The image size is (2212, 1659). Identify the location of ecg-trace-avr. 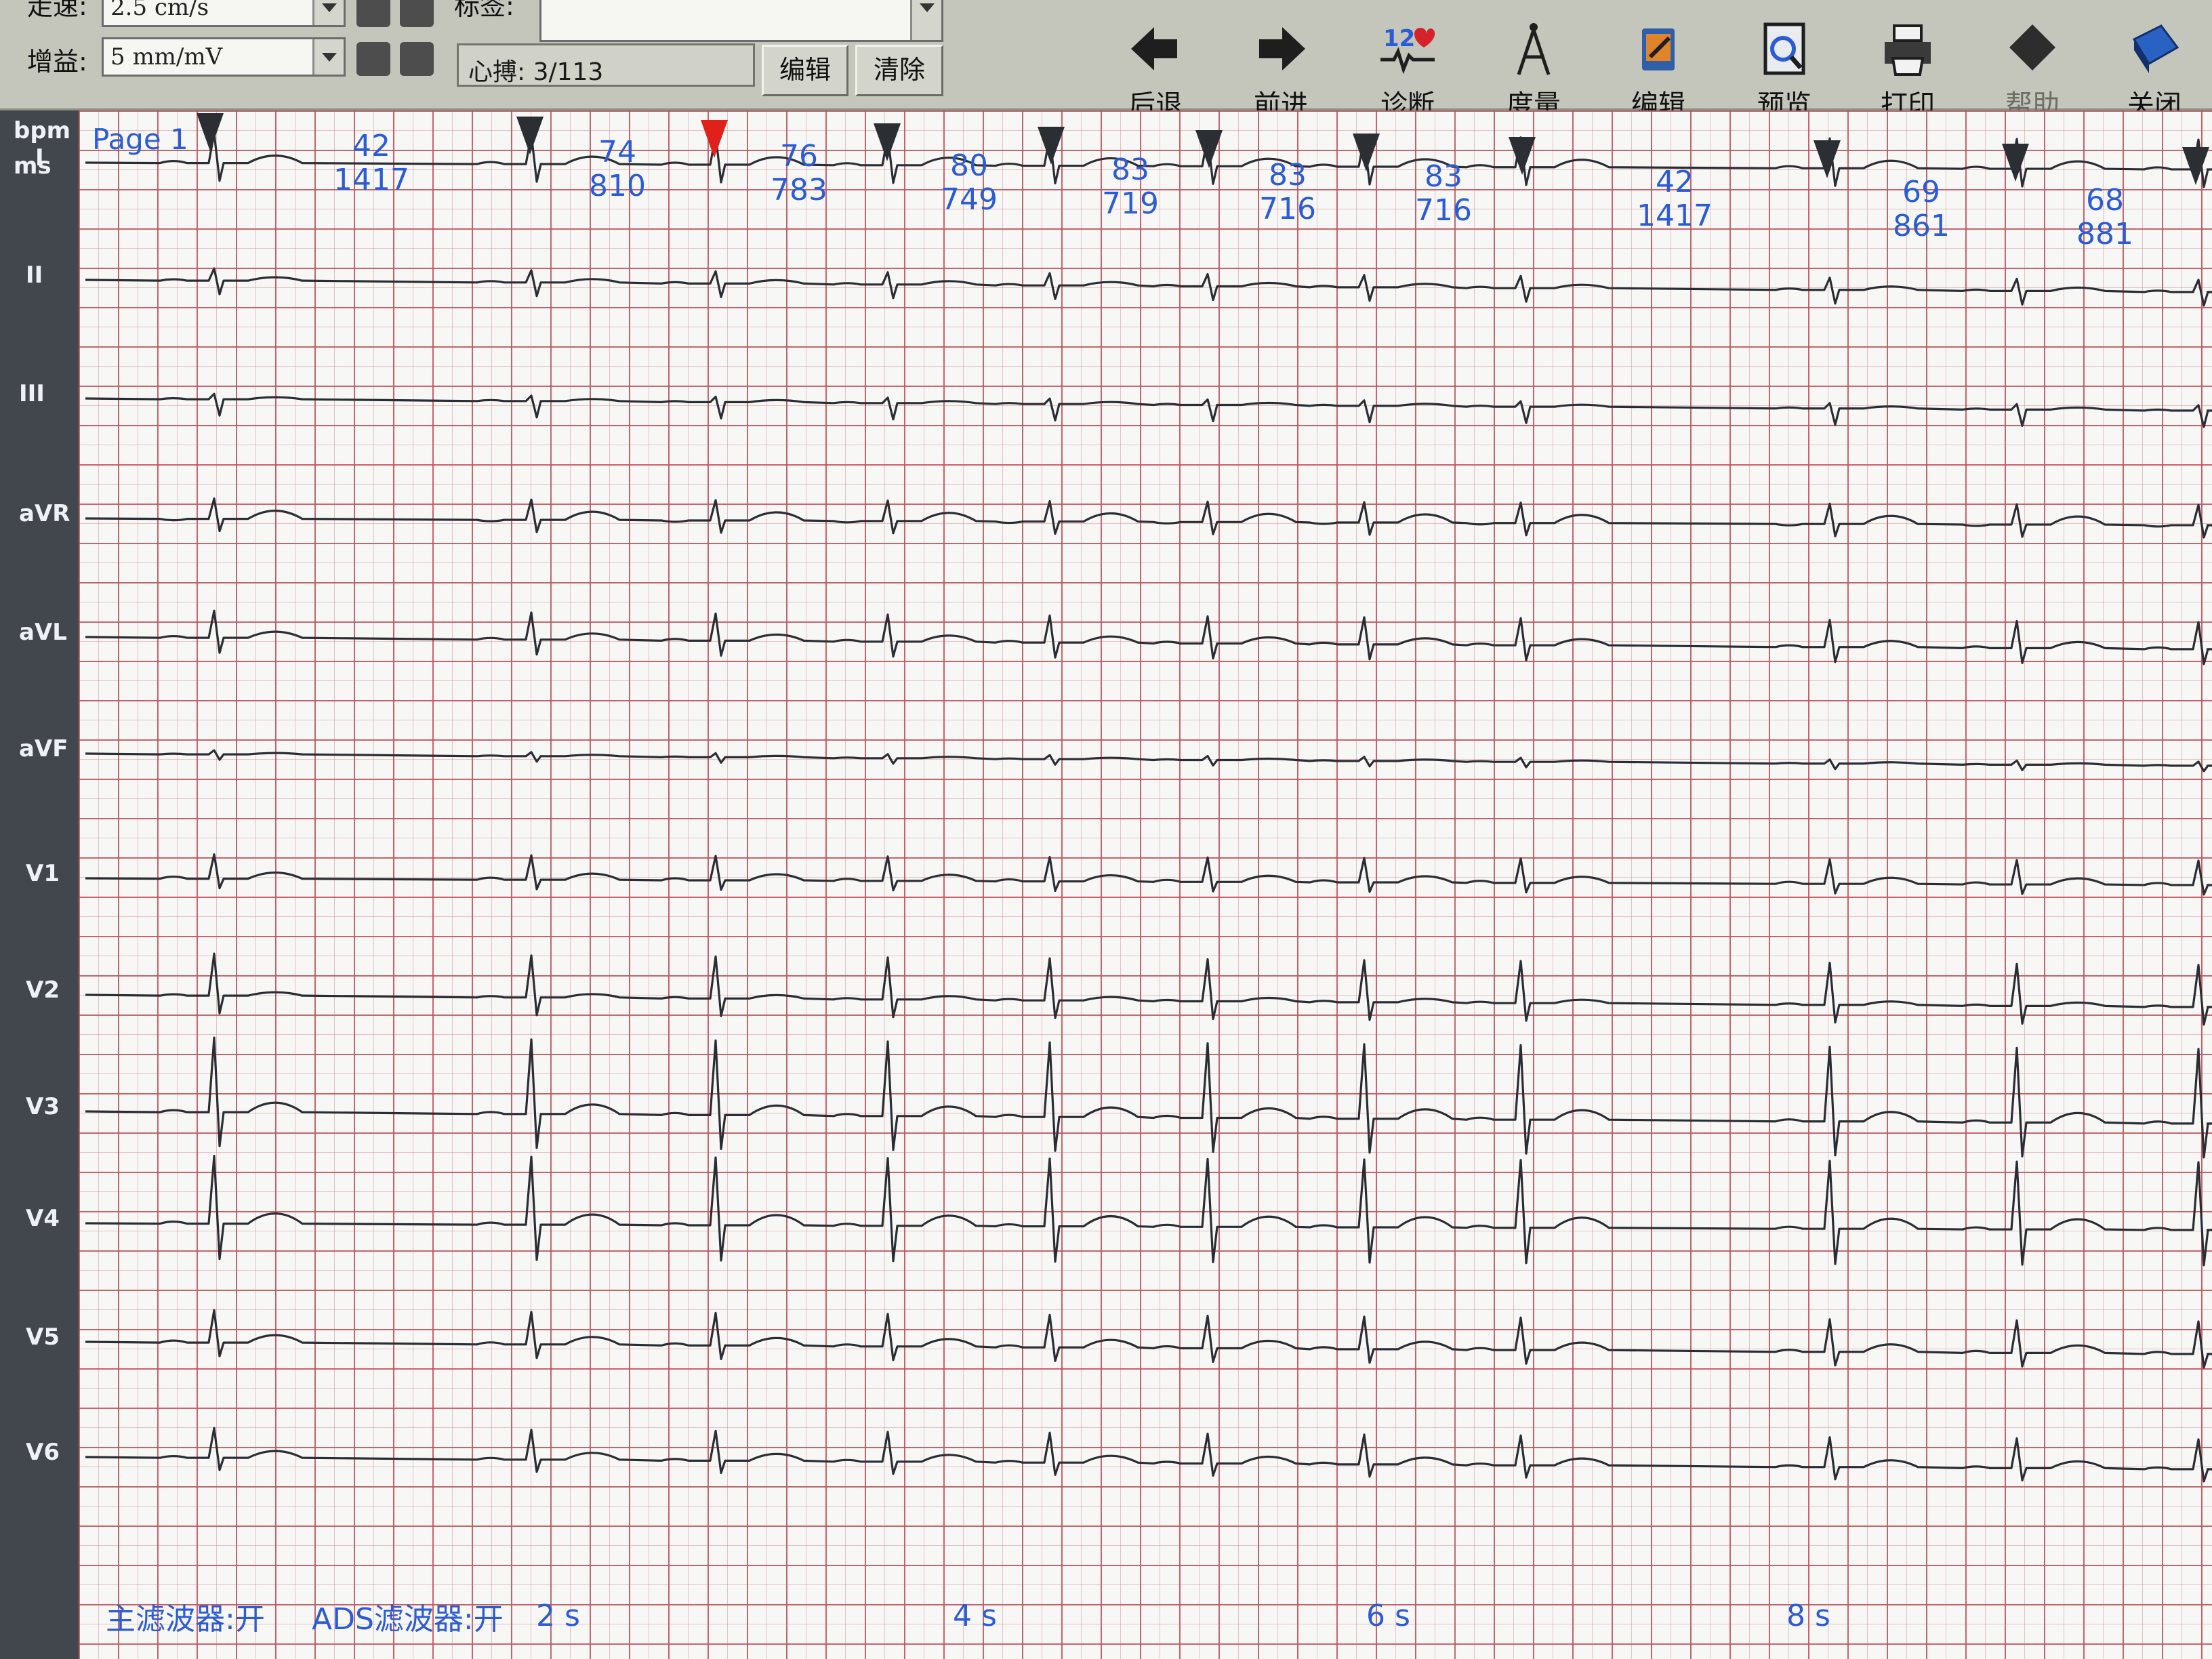
(1148, 518).